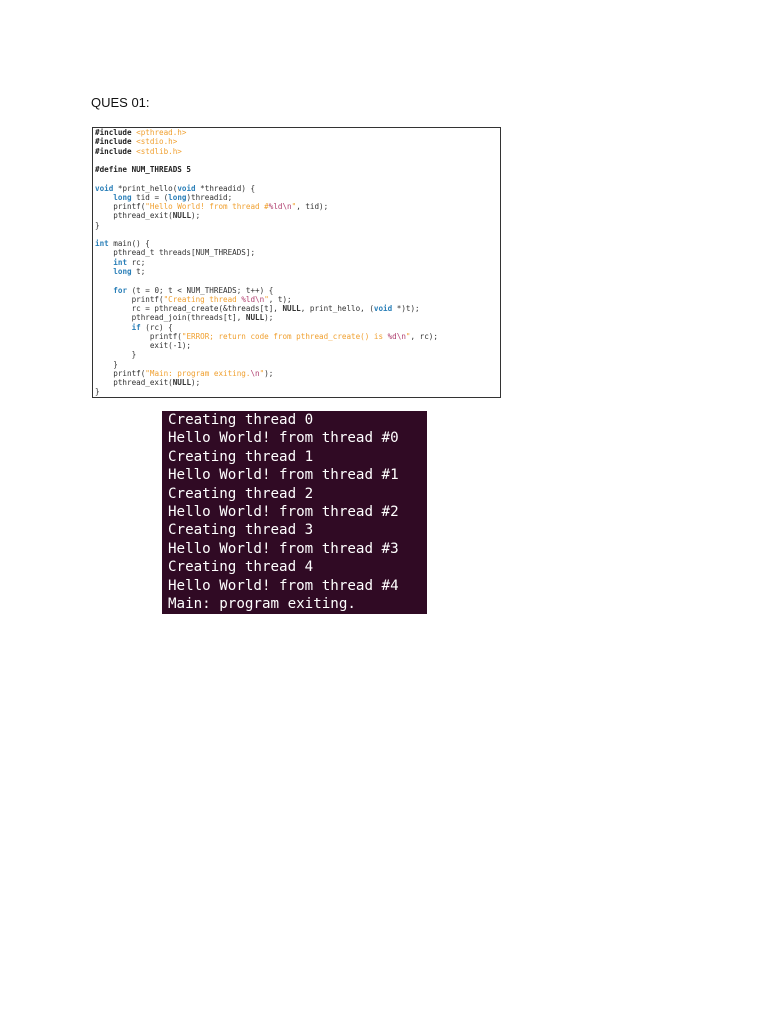 The image size is (768, 1024). What do you see at coordinates (241, 567) in the screenshot?
I see `terminal-line: Creating thread 4` at bounding box center [241, 567].